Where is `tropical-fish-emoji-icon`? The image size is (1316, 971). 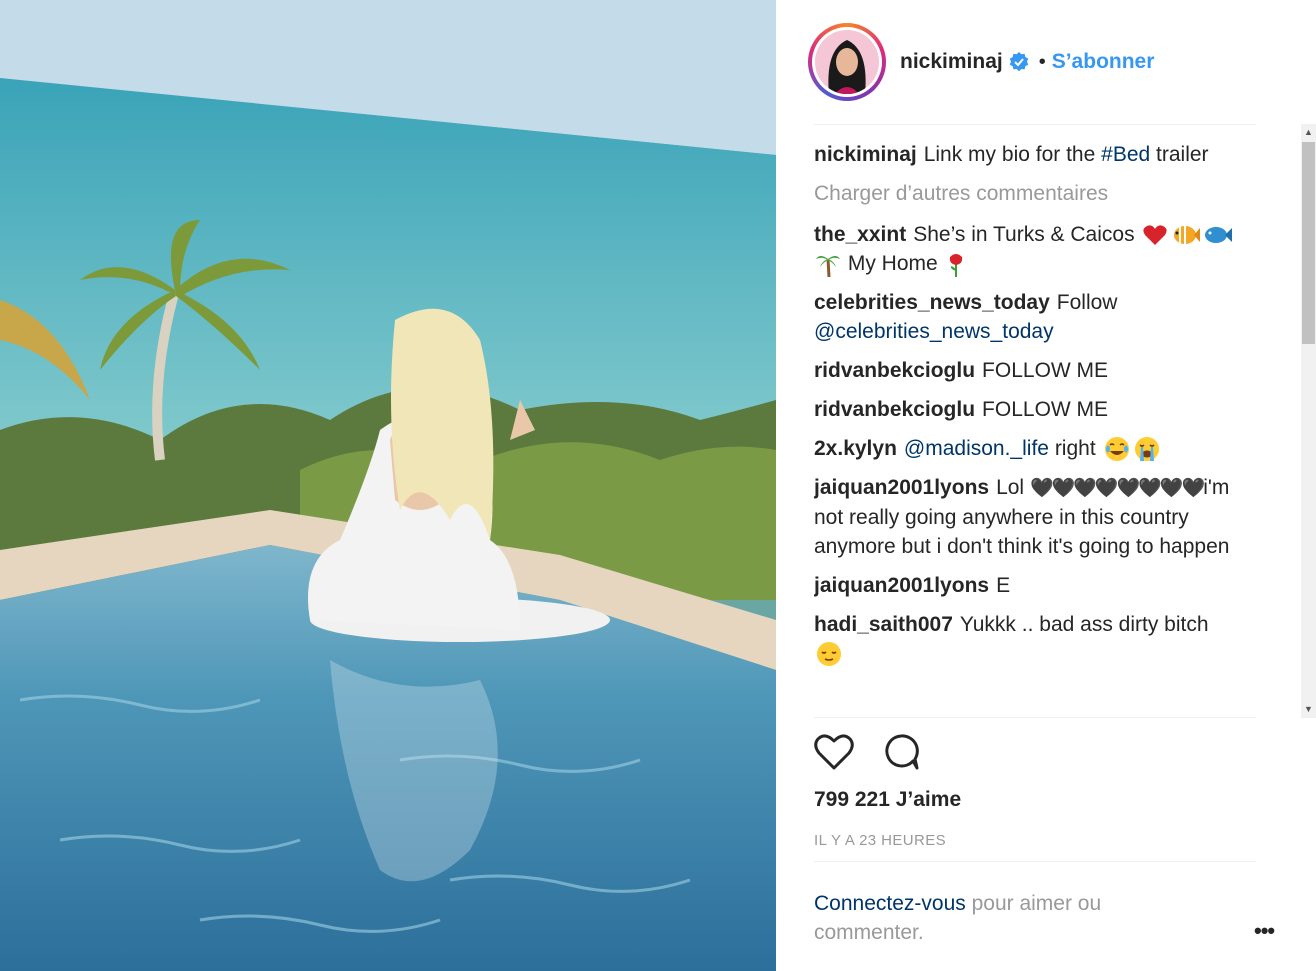 tropical-fish-emoji-icon is located at coordinates (1187, 235).